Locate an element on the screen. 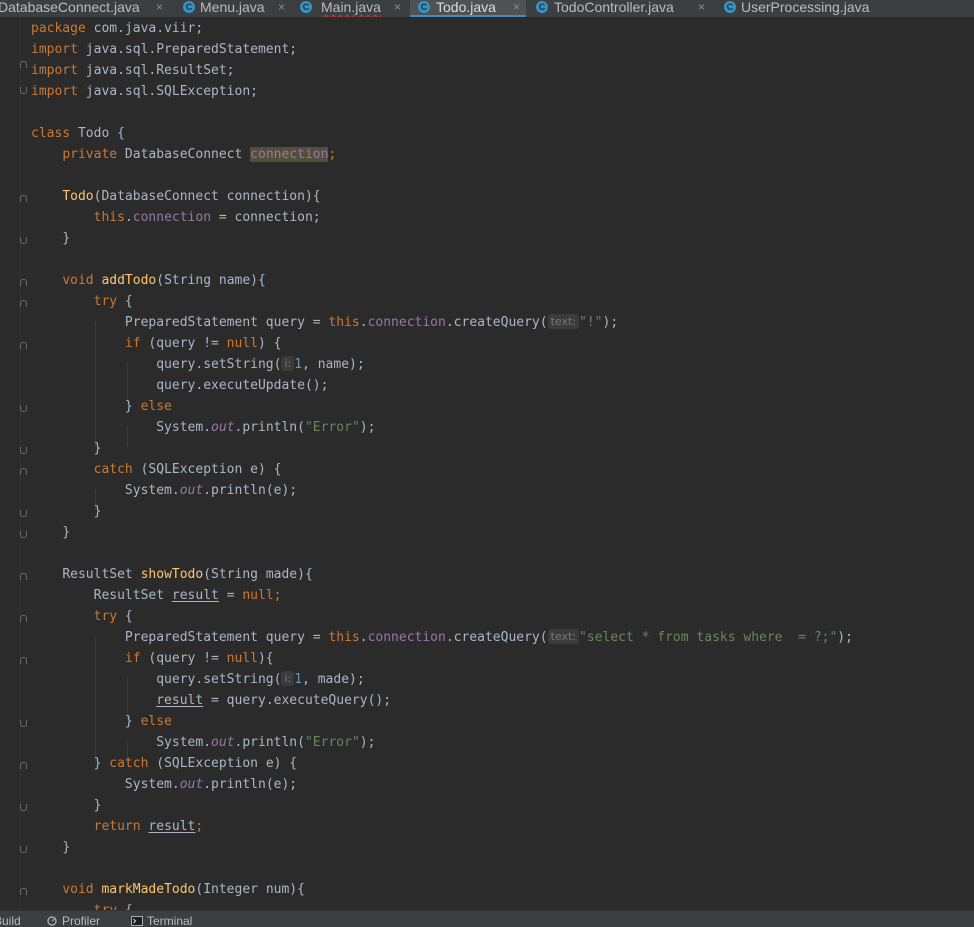 This screenshot has width=974, height=927. profiler-tool-button: Profiler is located at coordinates (73, 920).